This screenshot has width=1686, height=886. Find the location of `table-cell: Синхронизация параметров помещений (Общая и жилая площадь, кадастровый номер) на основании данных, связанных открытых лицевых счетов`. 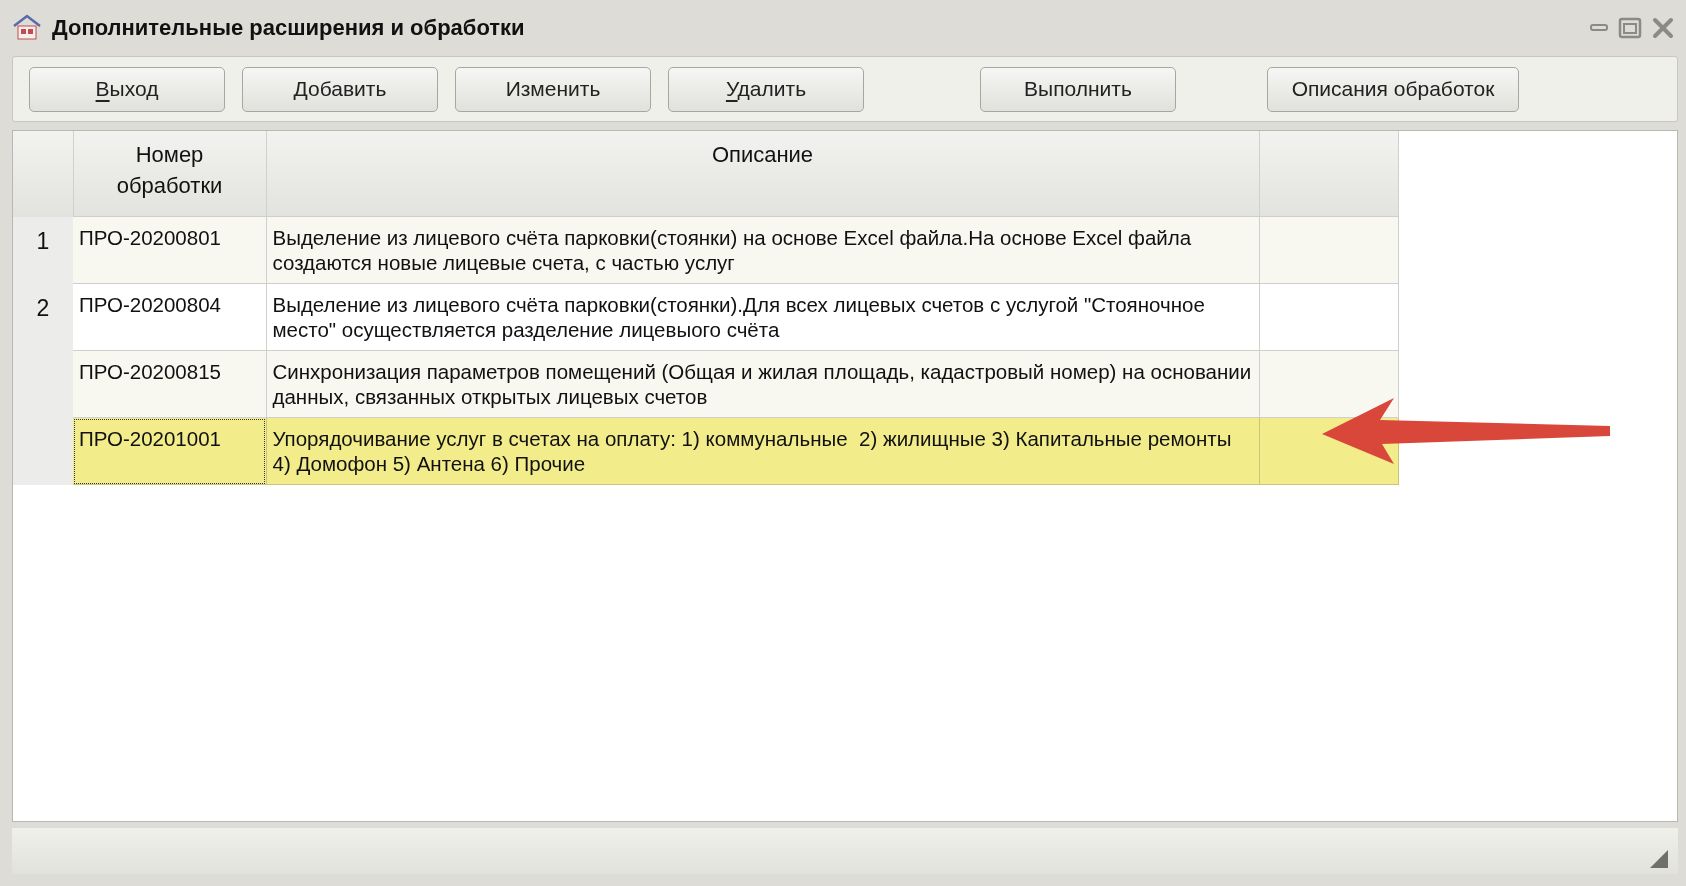

table-cell: Синхронизация параметров помещений (Общая и жилая площадь, кадастровый номер) на основании данных, связанных открытых лицевых счетов is located at coordinates (762, 384).